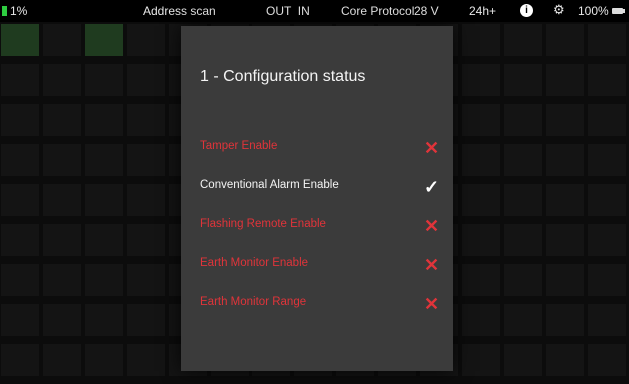  I want to click on battery-level-indicator, so click(4, 11).